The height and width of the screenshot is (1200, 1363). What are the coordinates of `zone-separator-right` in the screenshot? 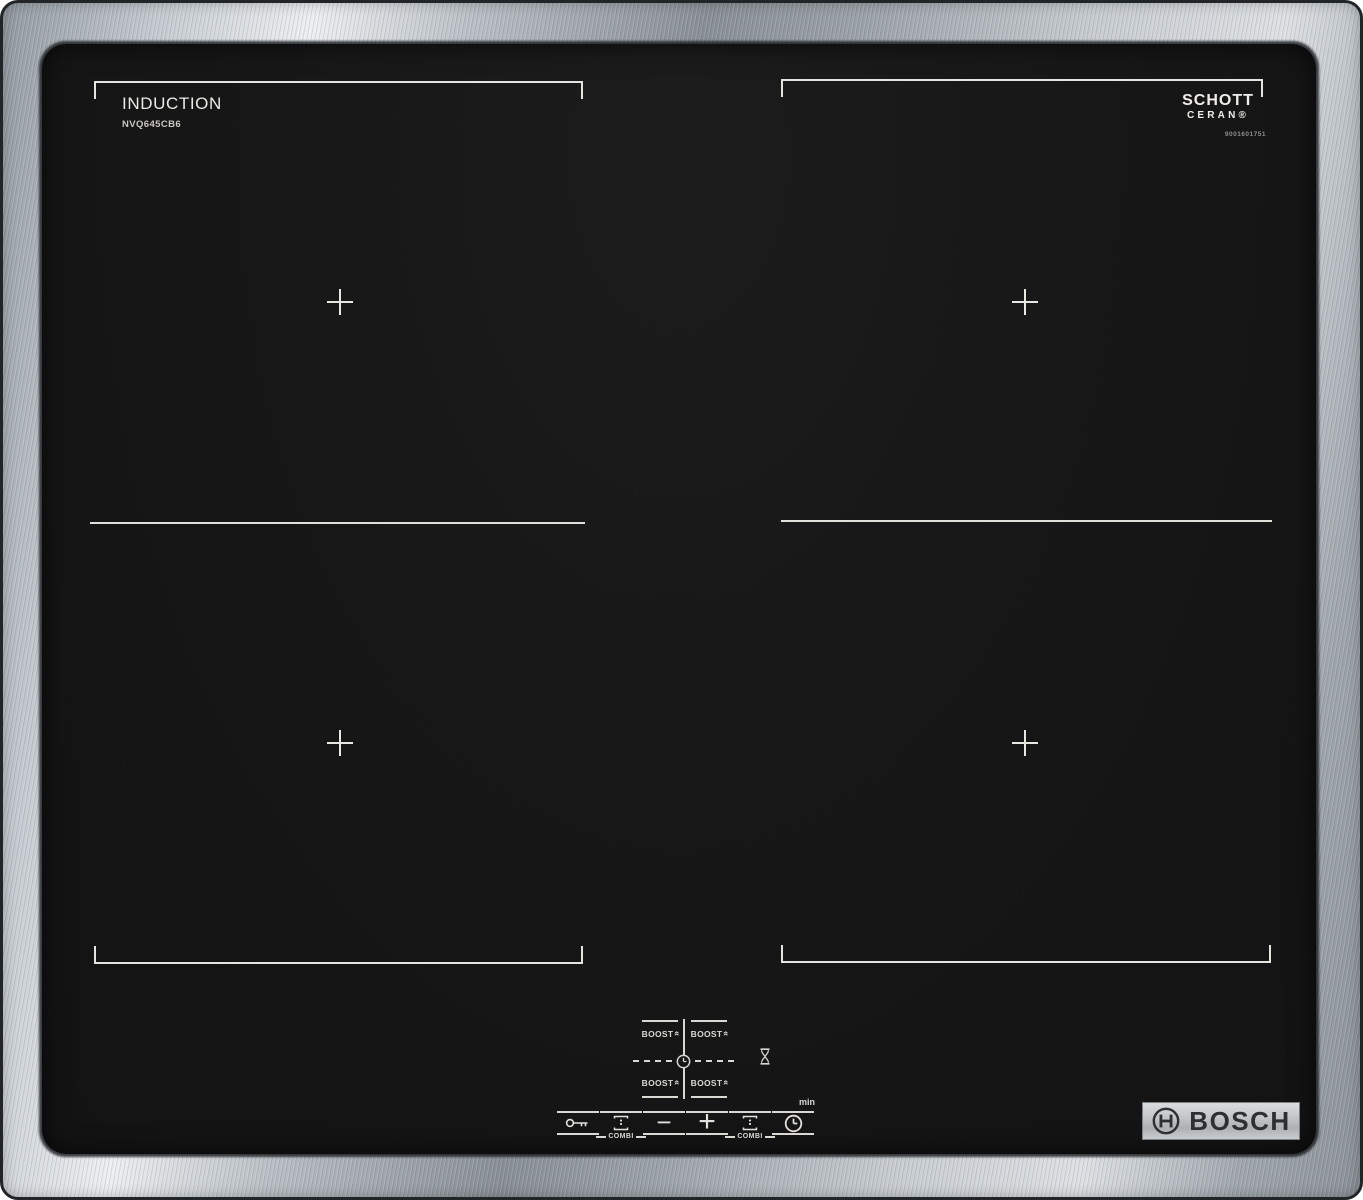 It's located at (1026, 521).